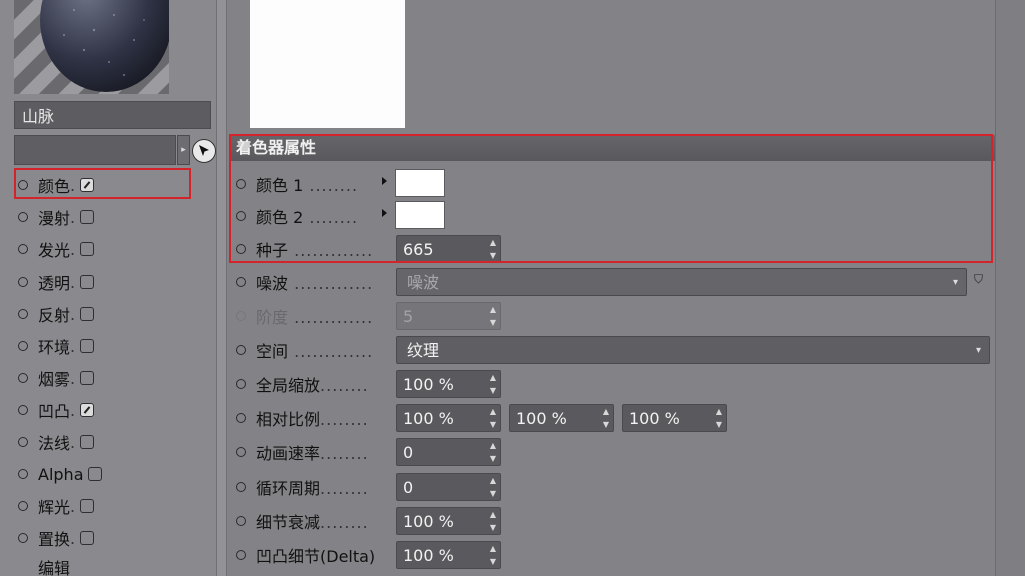 The width and height of the screenshot is (1025, 576). I want to click on noise-dropdown: 噪波 ▾, so click(681, 282).